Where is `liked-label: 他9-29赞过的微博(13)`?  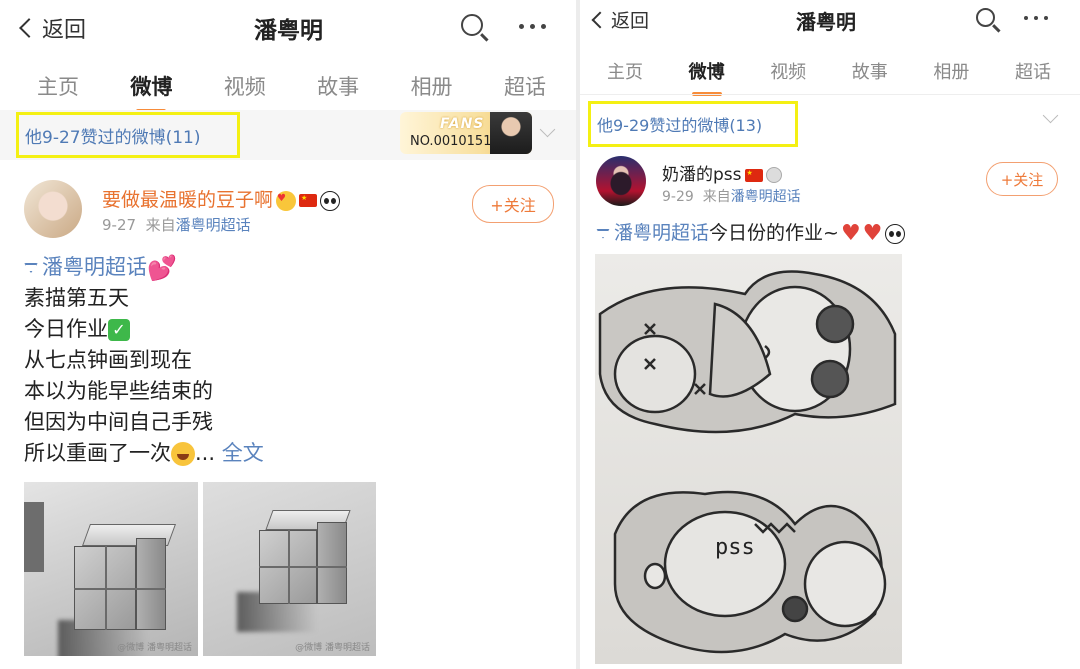 liked-label: 他9-29赞过的微博(13) is located at coordinates (680, 125).